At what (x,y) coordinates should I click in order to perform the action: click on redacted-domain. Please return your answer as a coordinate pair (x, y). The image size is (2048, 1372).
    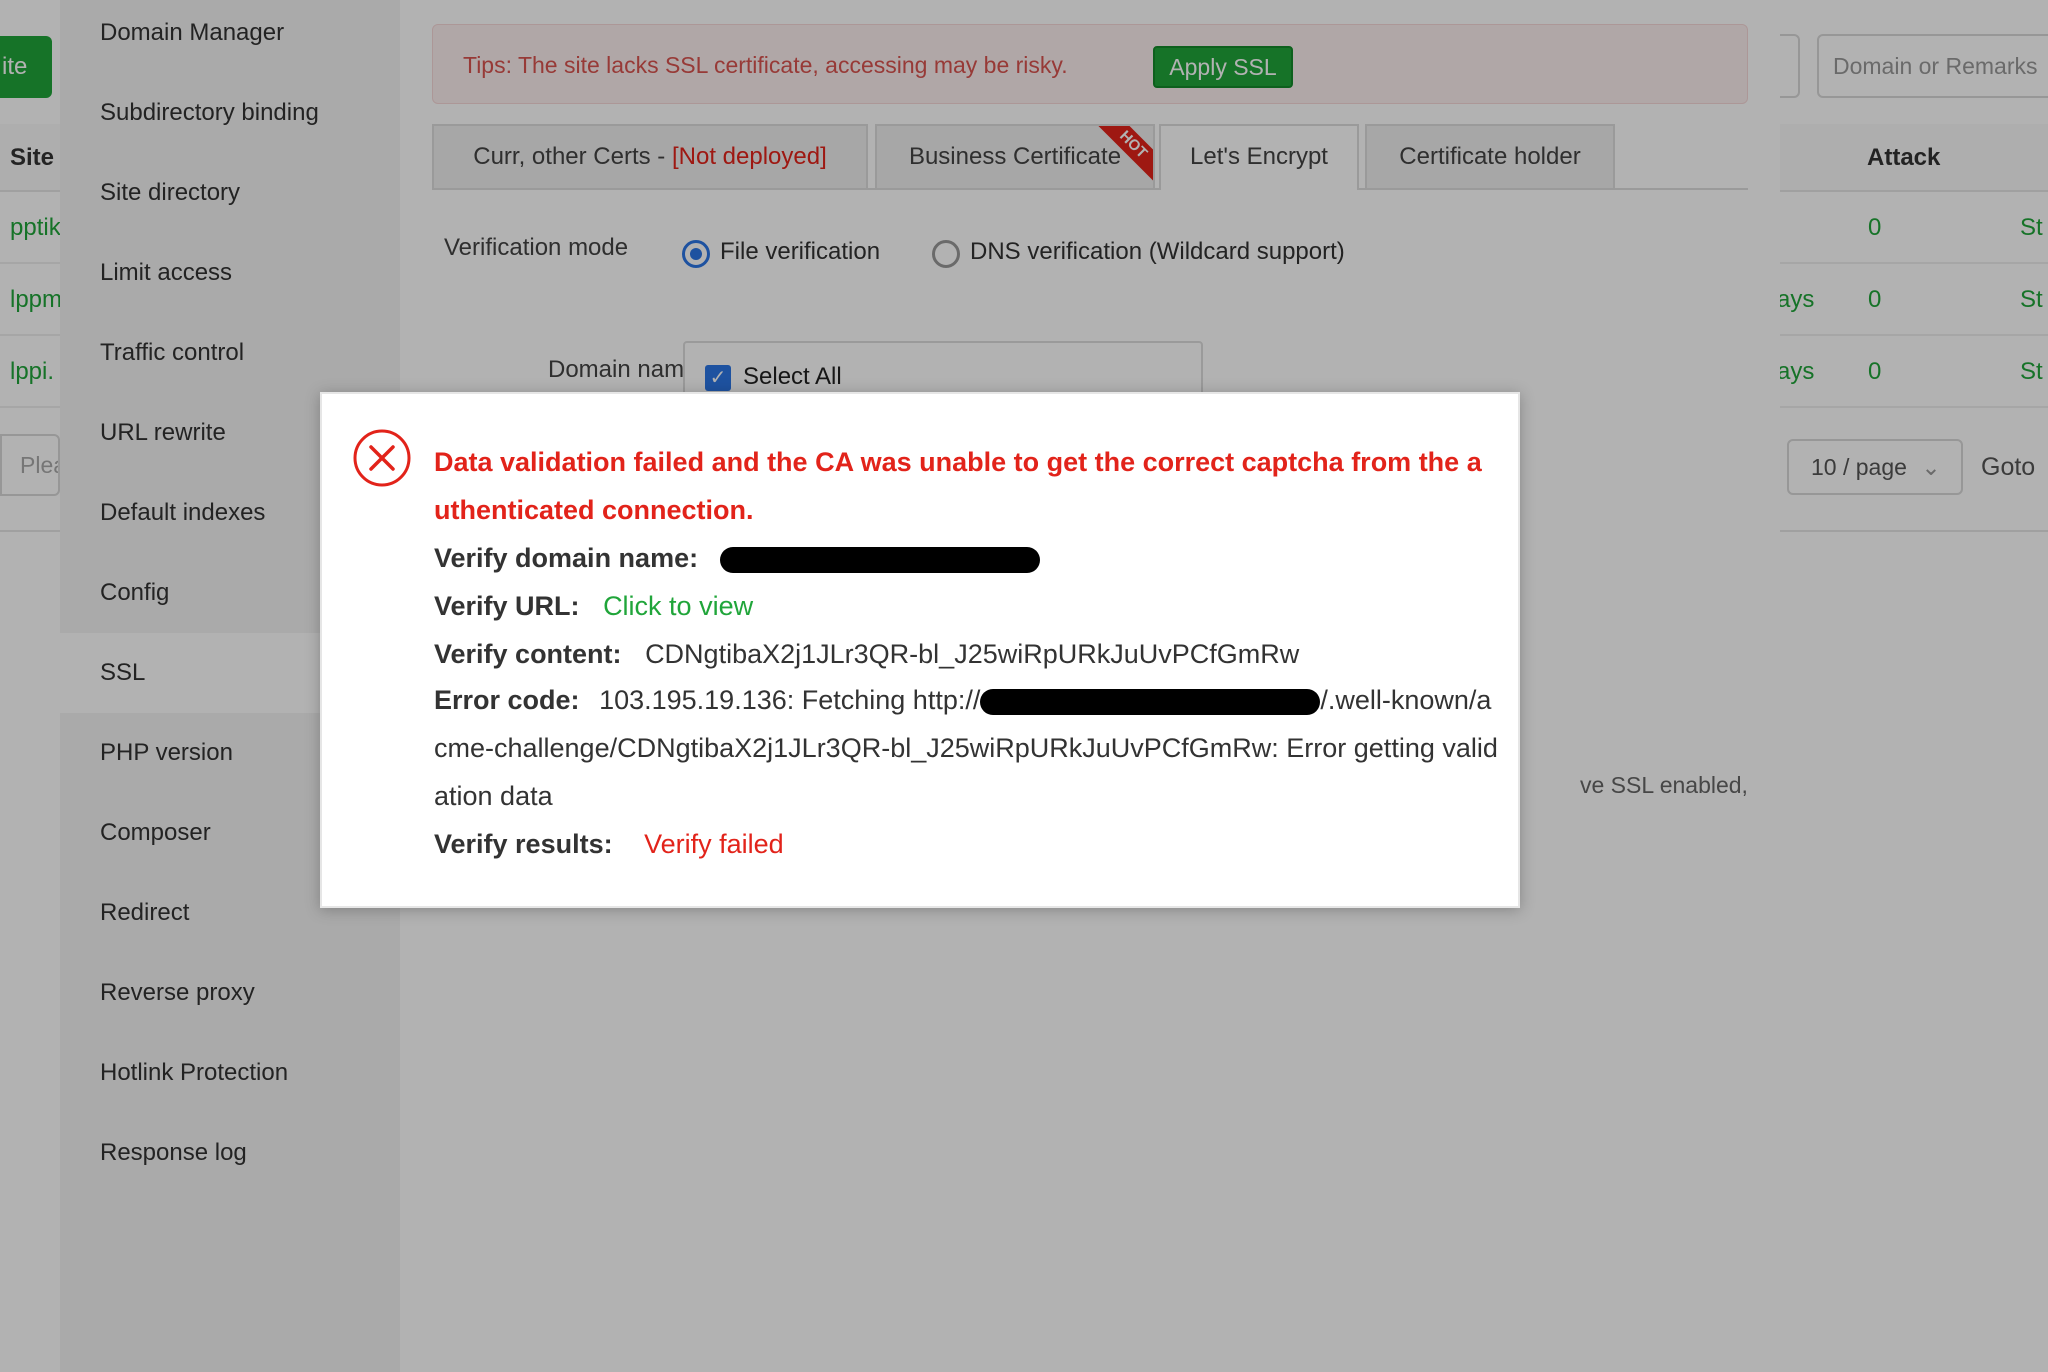
    Looking at the image, I should click on (879, 559).